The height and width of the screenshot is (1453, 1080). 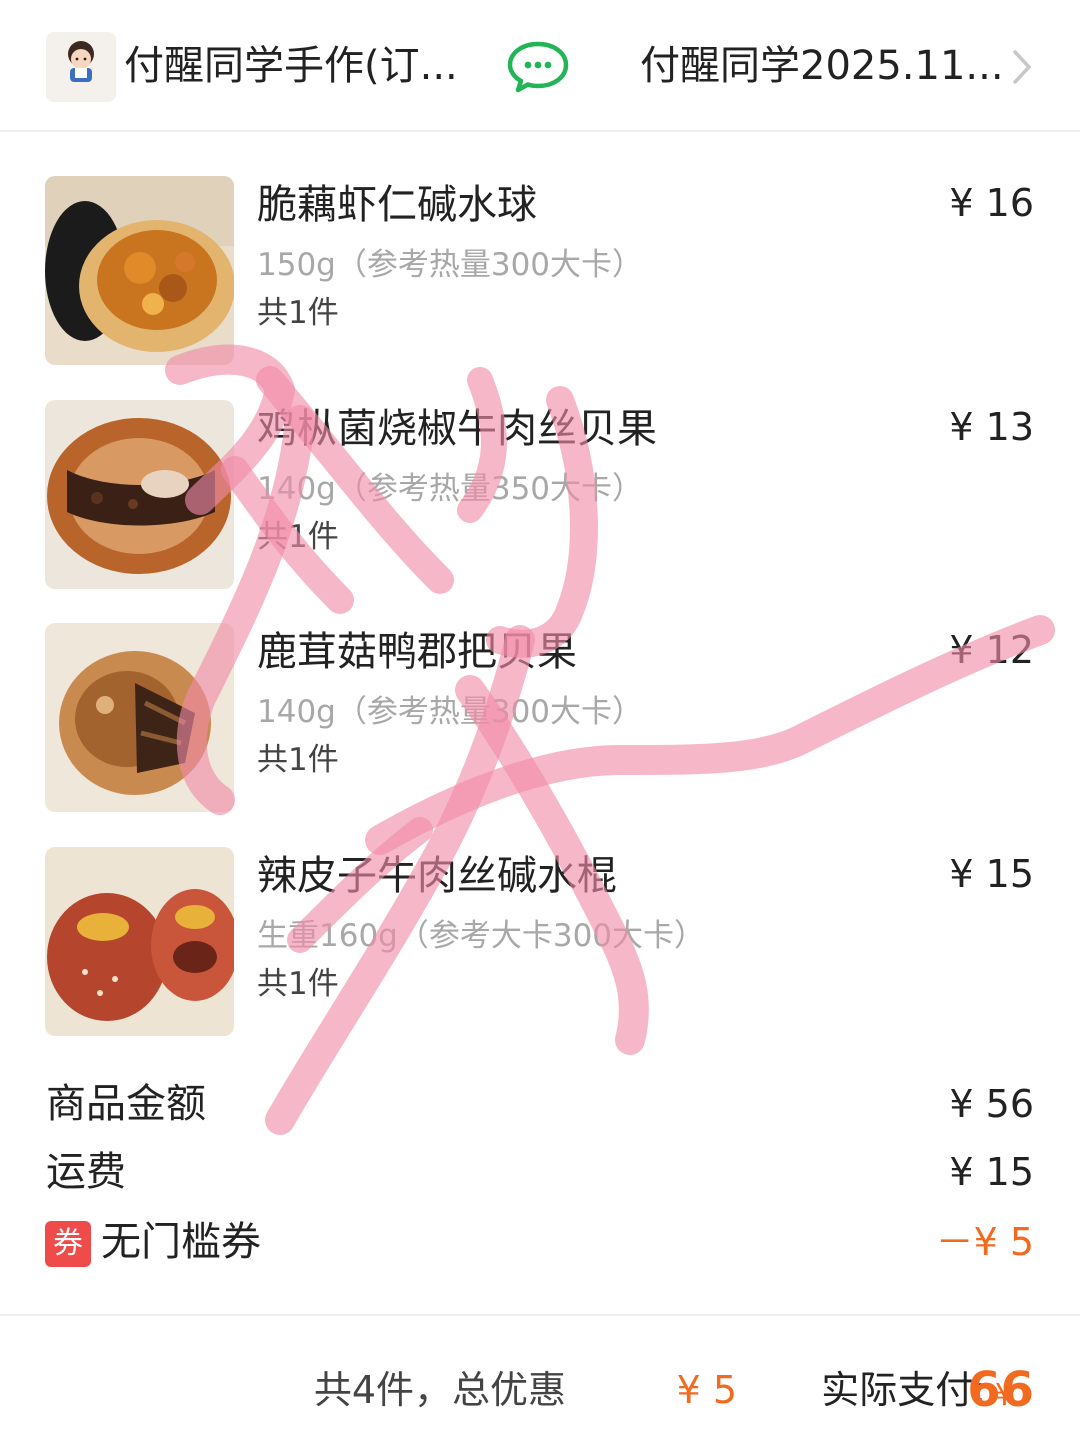 What do you see at coordinates (181, 1242) in the screenshot?
I see `coupon-label: 无门槛券` at bounding box center [181, 1242].